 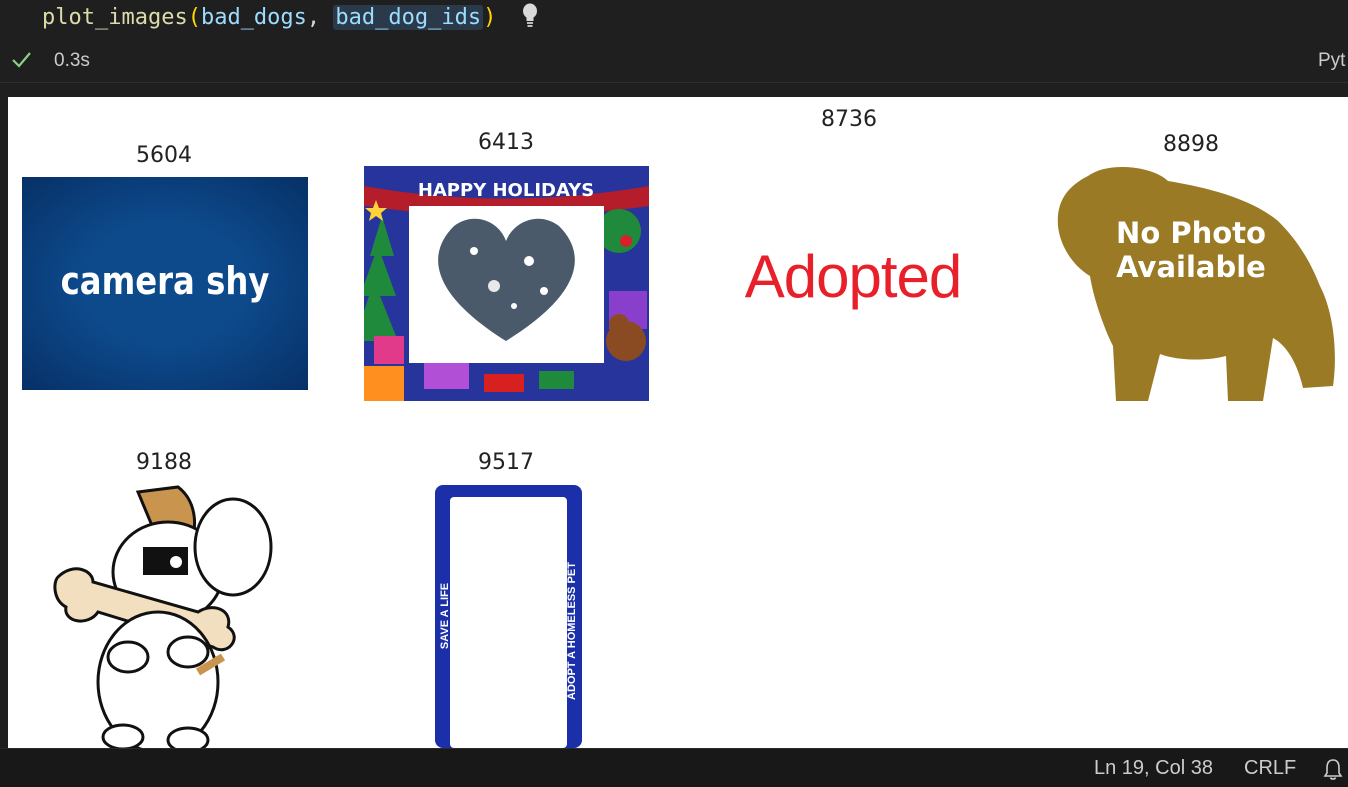 I want to click on adopted-caption: Adopted, so click(x=853, y=276).